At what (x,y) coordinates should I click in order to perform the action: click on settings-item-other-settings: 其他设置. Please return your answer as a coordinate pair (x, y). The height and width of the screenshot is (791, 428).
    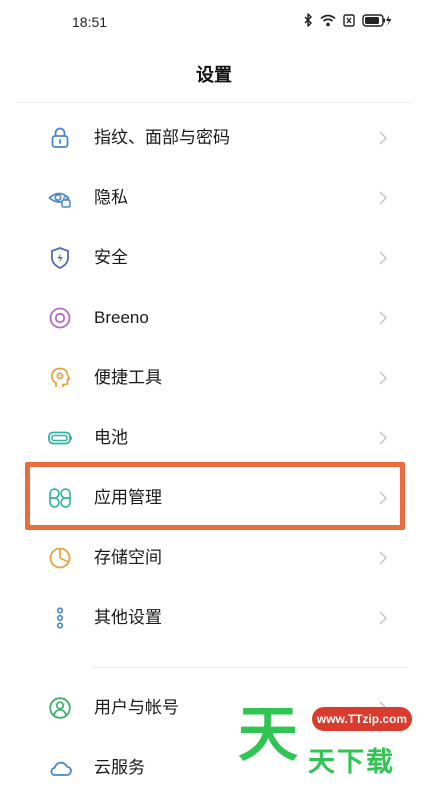
    Looking at the image, I should click on (214, 618).